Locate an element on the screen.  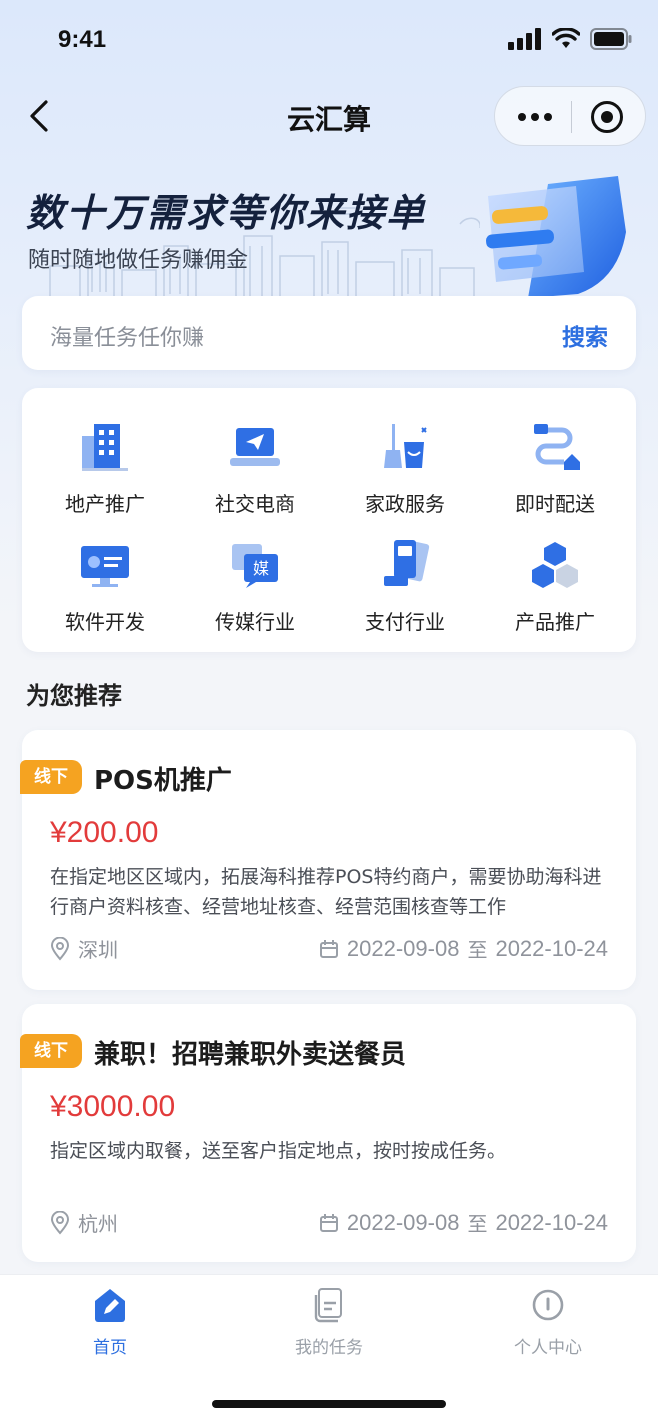
category-label: 支付行业 is located at coordinates (405, 622).